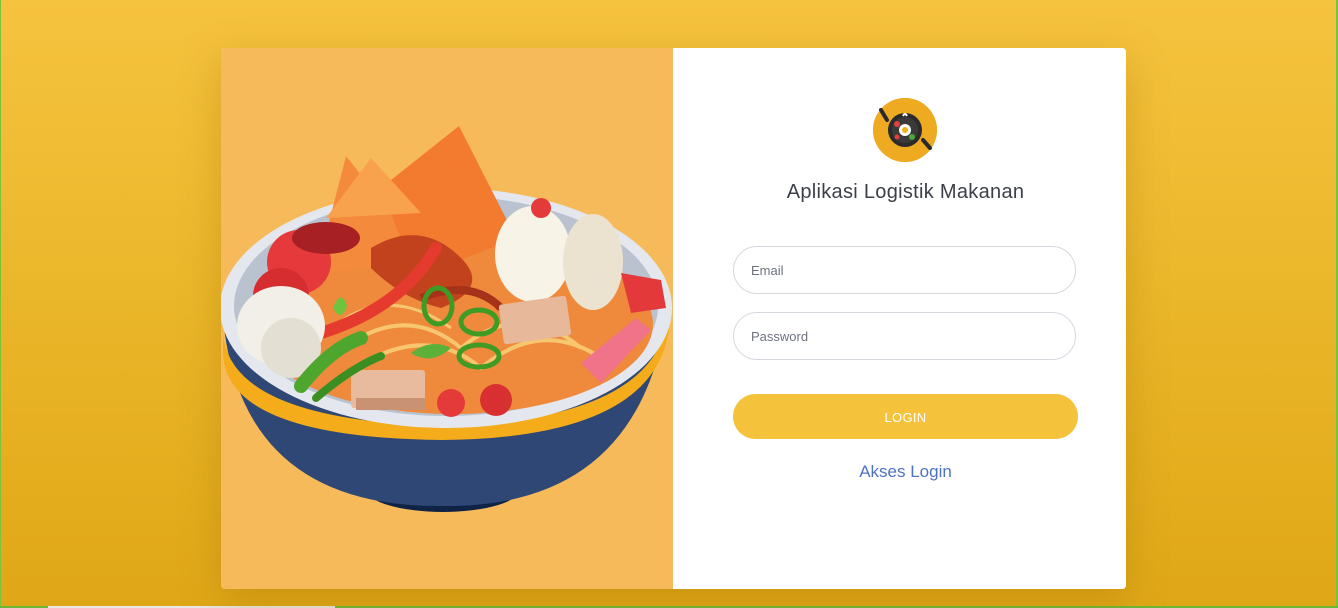 The width and height of the screenshot is (1338, 608). Describe the element at coordinates (899, 472) in the screenshot. I see `akses-login-link: Akses Login` at that location.